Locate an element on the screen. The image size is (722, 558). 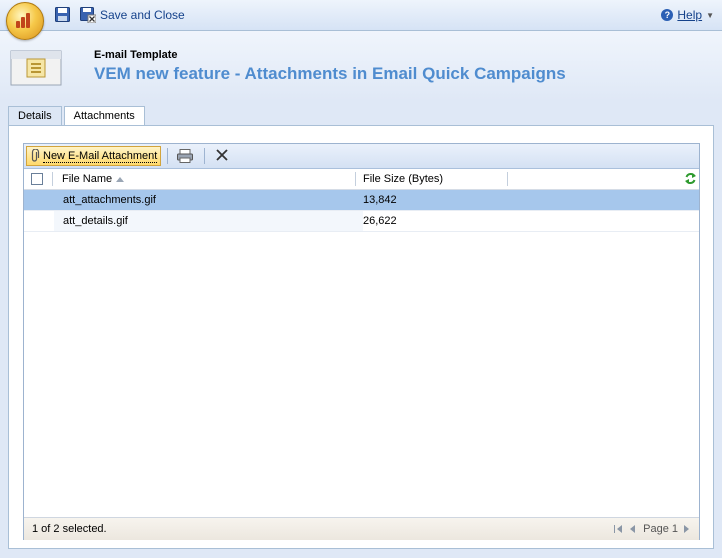
save-icon is located at coordinates (62, 14).